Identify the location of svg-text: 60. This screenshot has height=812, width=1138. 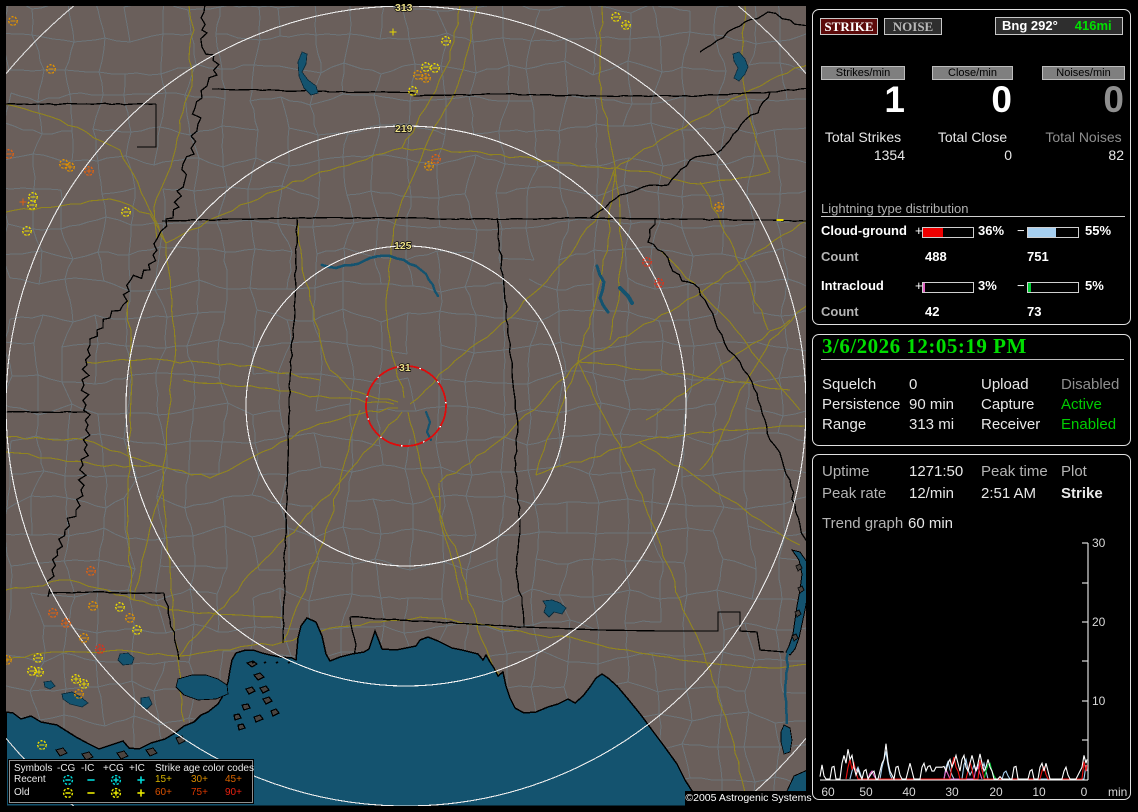
(828, 792).